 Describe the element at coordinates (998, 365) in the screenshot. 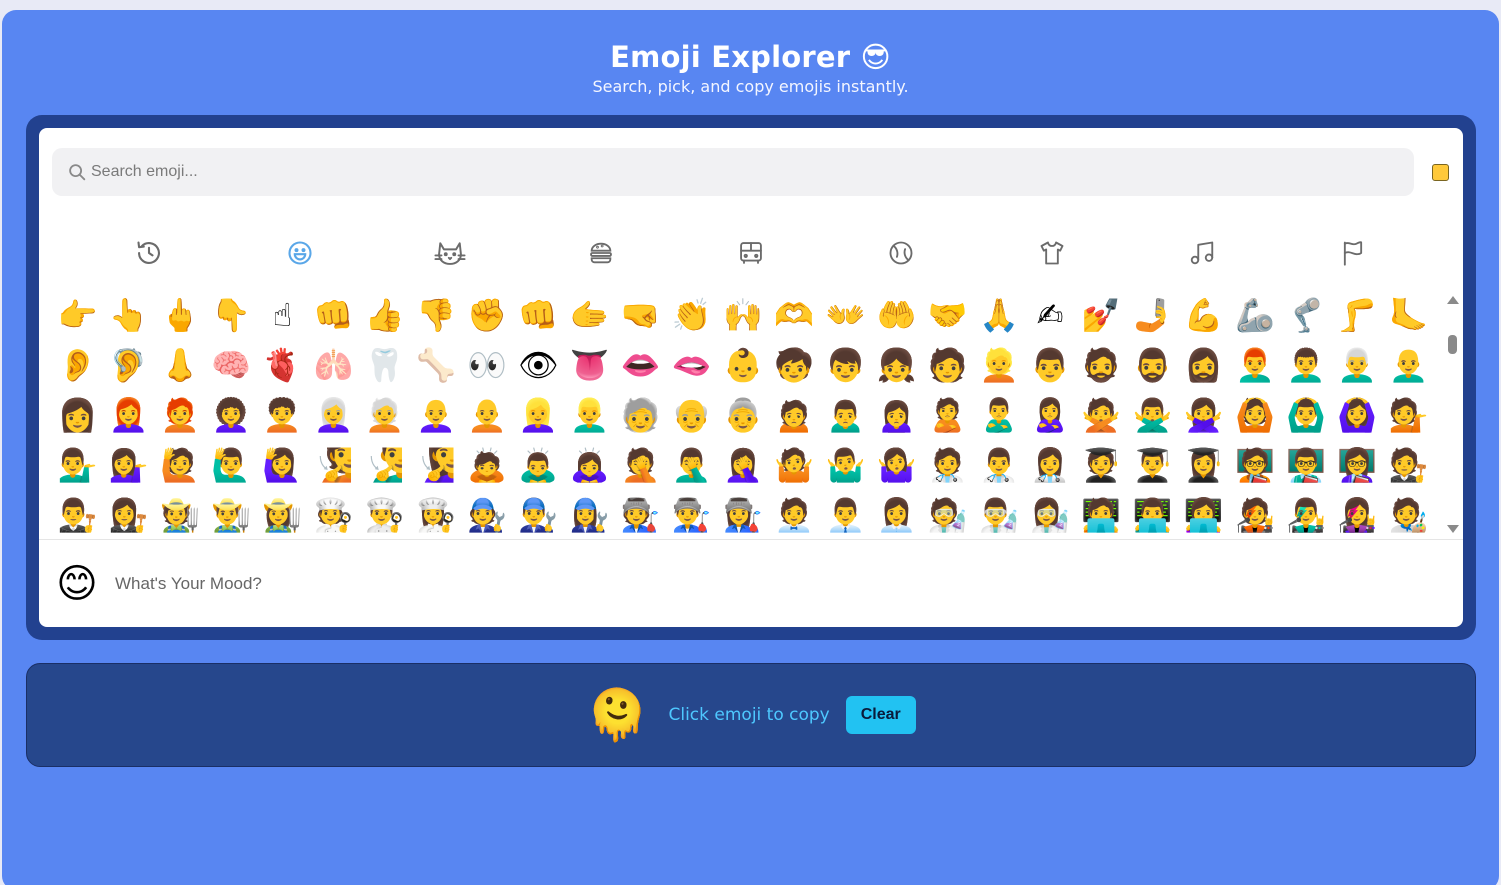

I see `emoji-item: 👱` at that location.